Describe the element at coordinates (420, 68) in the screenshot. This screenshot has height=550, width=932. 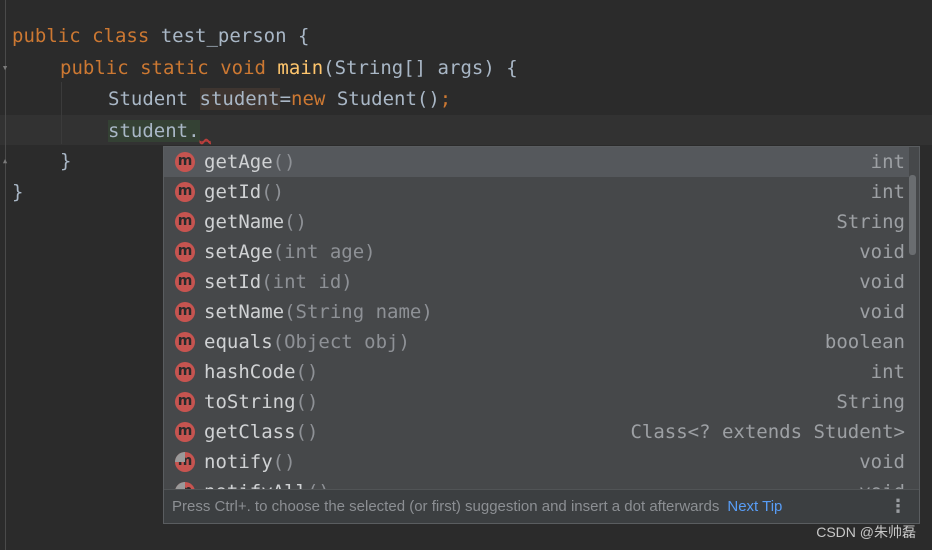
I see `code-text: (String[] args) {` at that location.